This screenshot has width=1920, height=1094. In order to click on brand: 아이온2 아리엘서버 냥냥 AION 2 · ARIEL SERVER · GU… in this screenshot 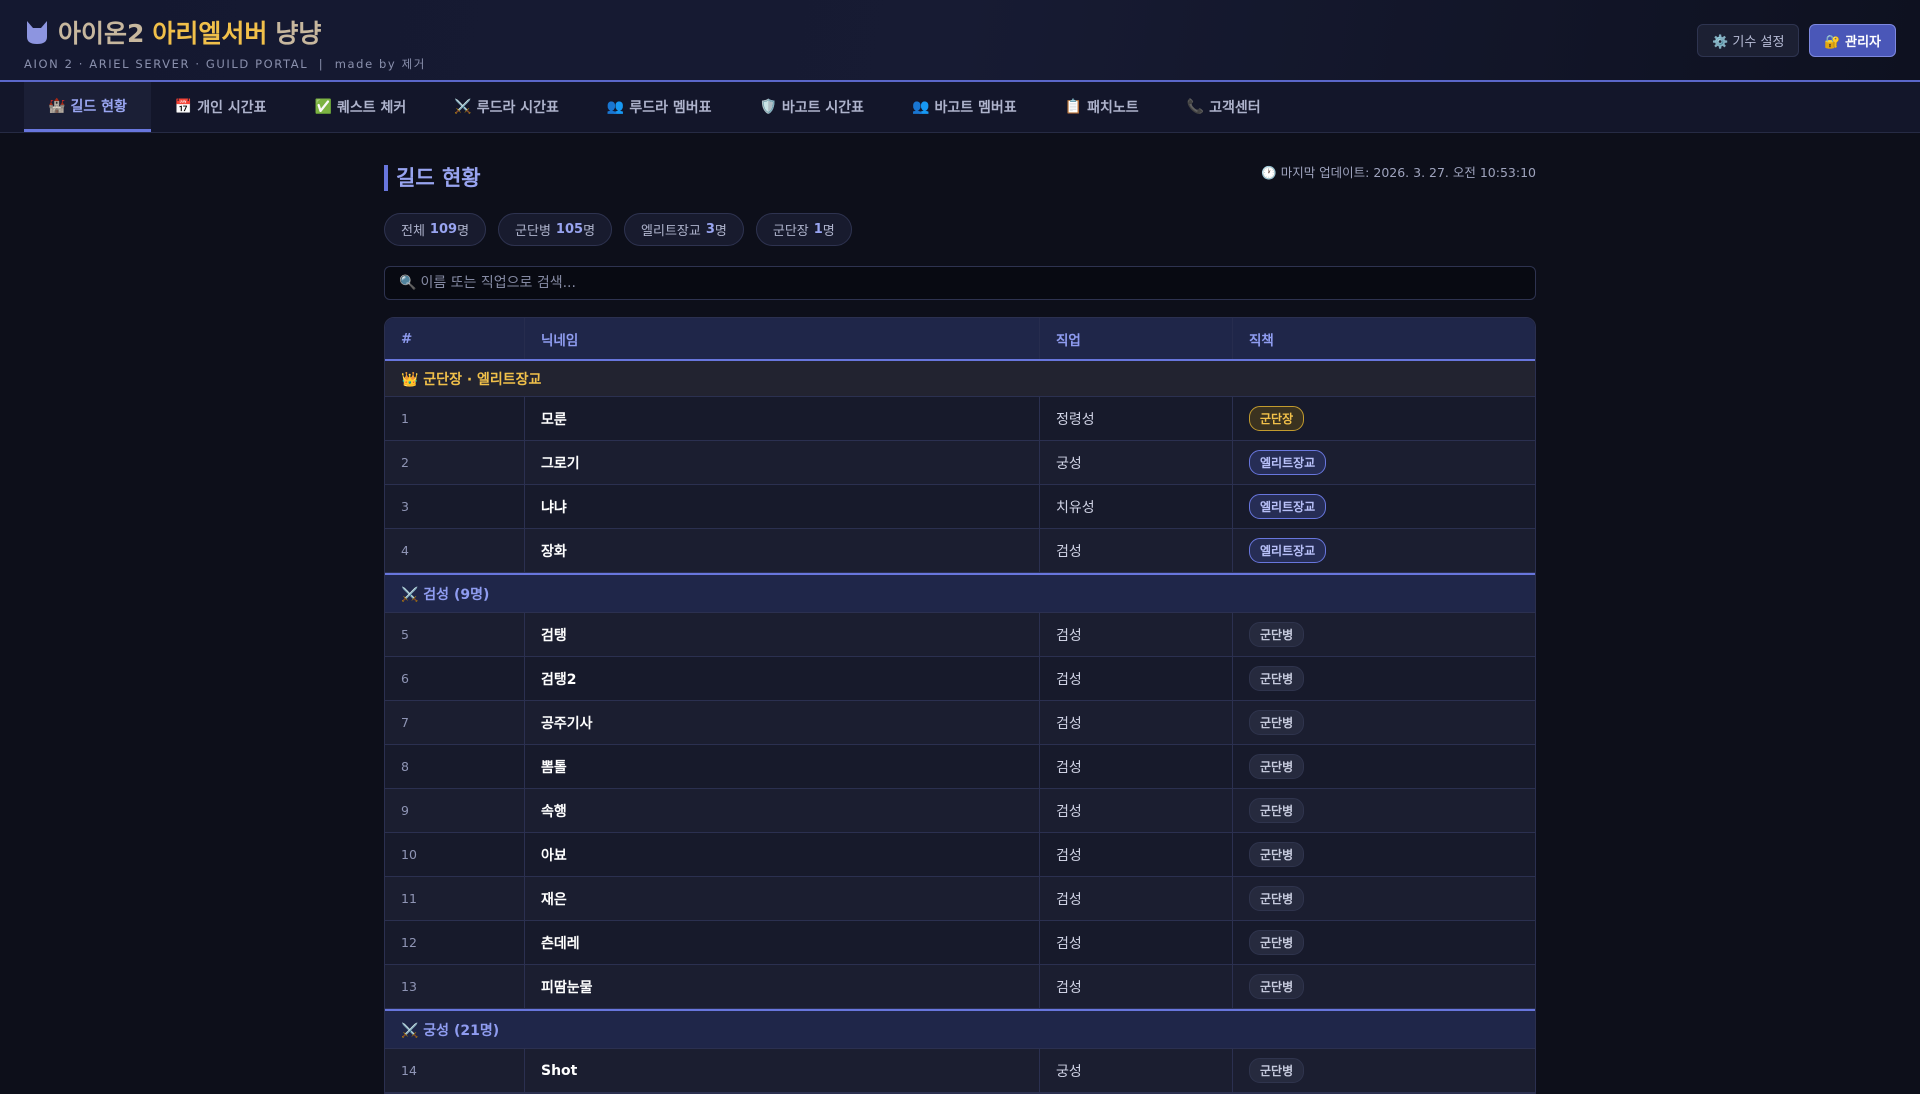, I will do `click(225, 43)`.